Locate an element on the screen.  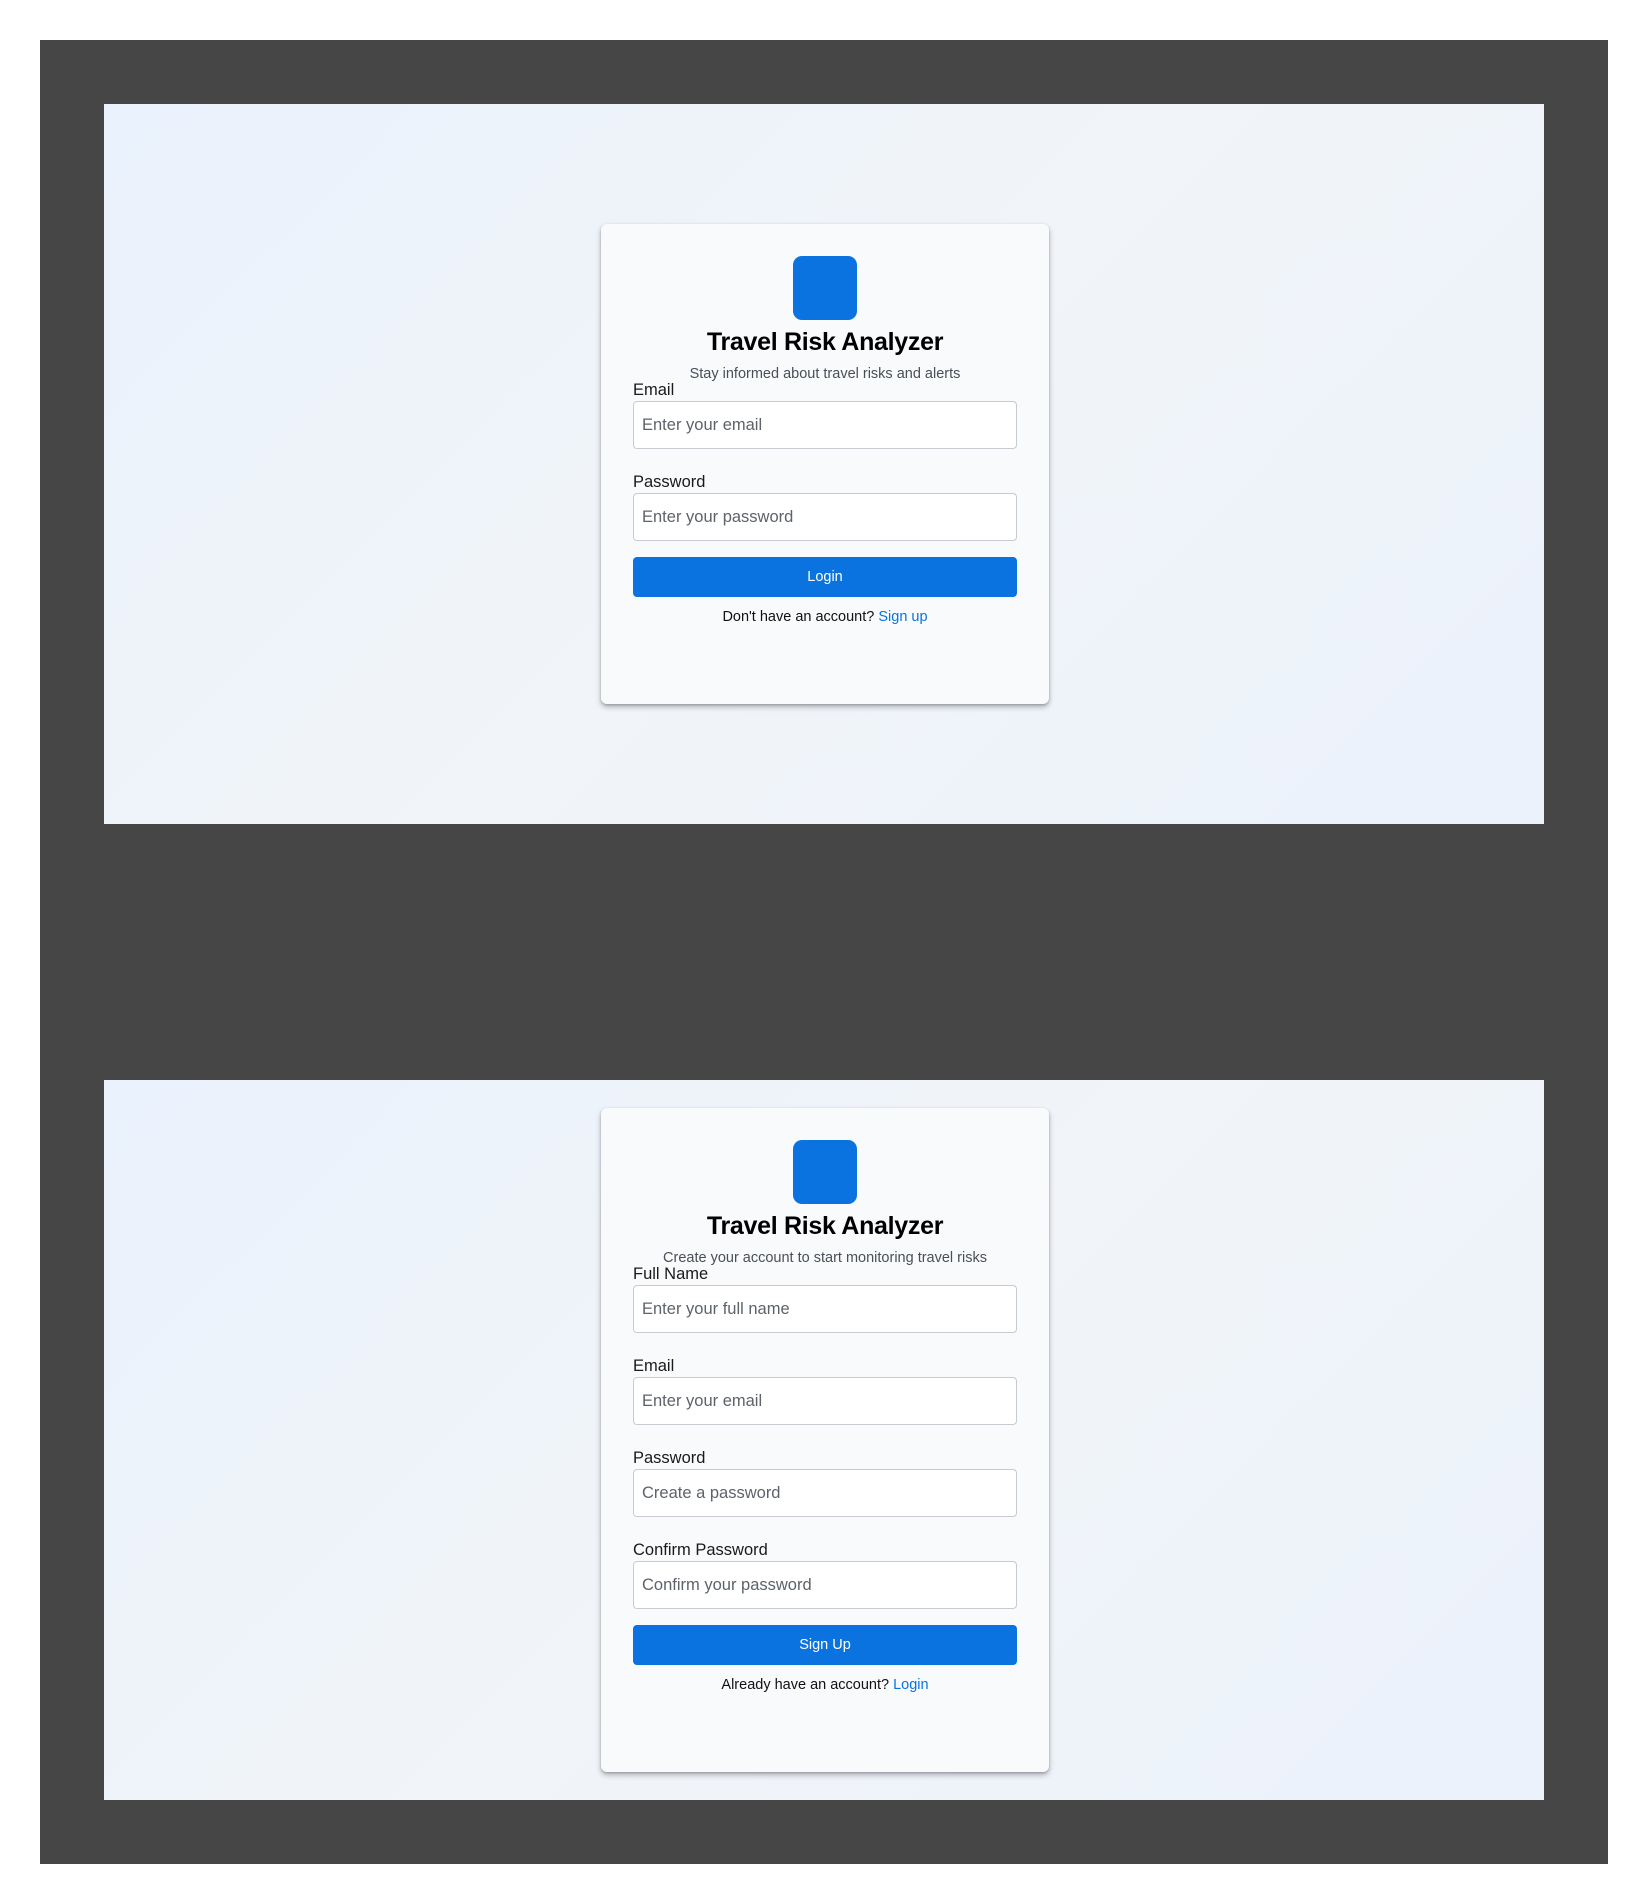
signup-prompt: Don't have an account? Sign up is located at coordinates (825, 617).